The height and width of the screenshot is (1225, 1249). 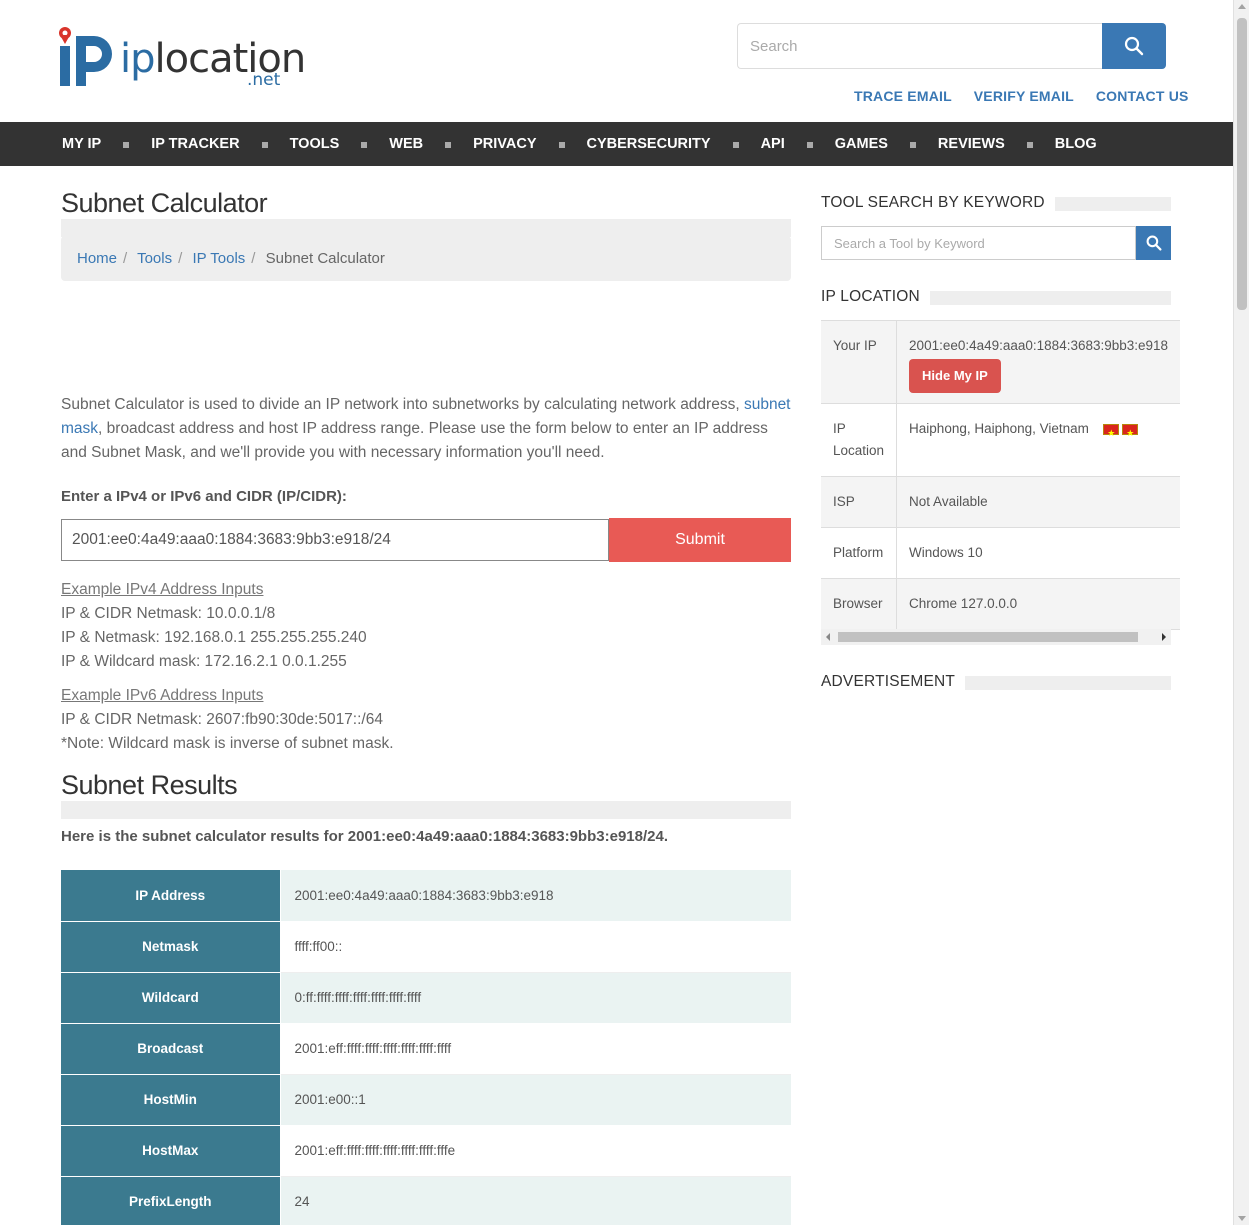 What do you see at coordinates (1142, 96) in the screenshot?
I see `contact-us-link: CONTACT US` at bounding box center [1142, 96].